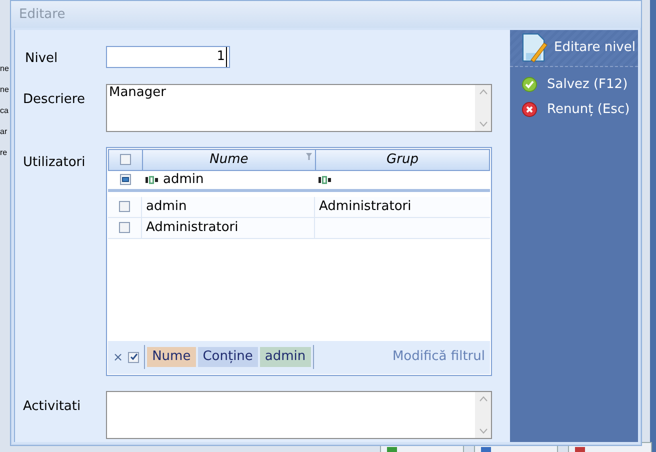 The image size is (656, 452). What do you see at coordinates (54, 163) in the screenshot?
I see `field-label: Utilizatori` at bounding box center [54, 163].